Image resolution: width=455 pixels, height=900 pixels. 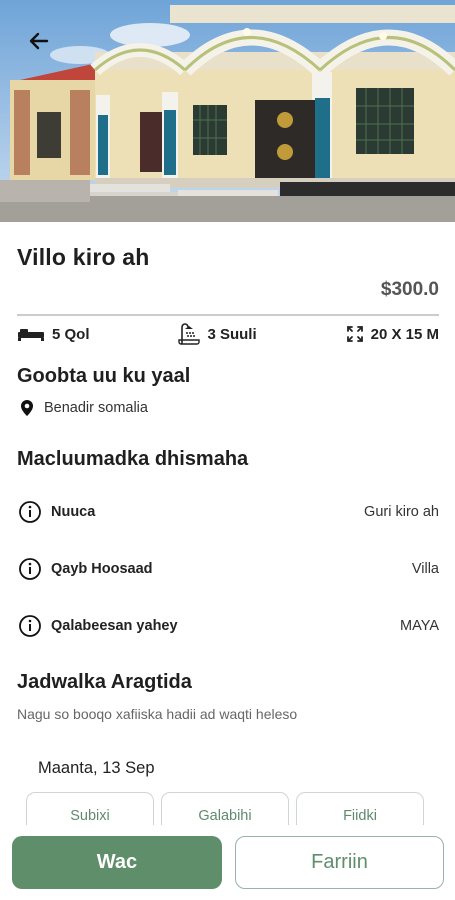 I want to click on feature-bathrooms: 3 Suuli, so click(x=217, y=334).